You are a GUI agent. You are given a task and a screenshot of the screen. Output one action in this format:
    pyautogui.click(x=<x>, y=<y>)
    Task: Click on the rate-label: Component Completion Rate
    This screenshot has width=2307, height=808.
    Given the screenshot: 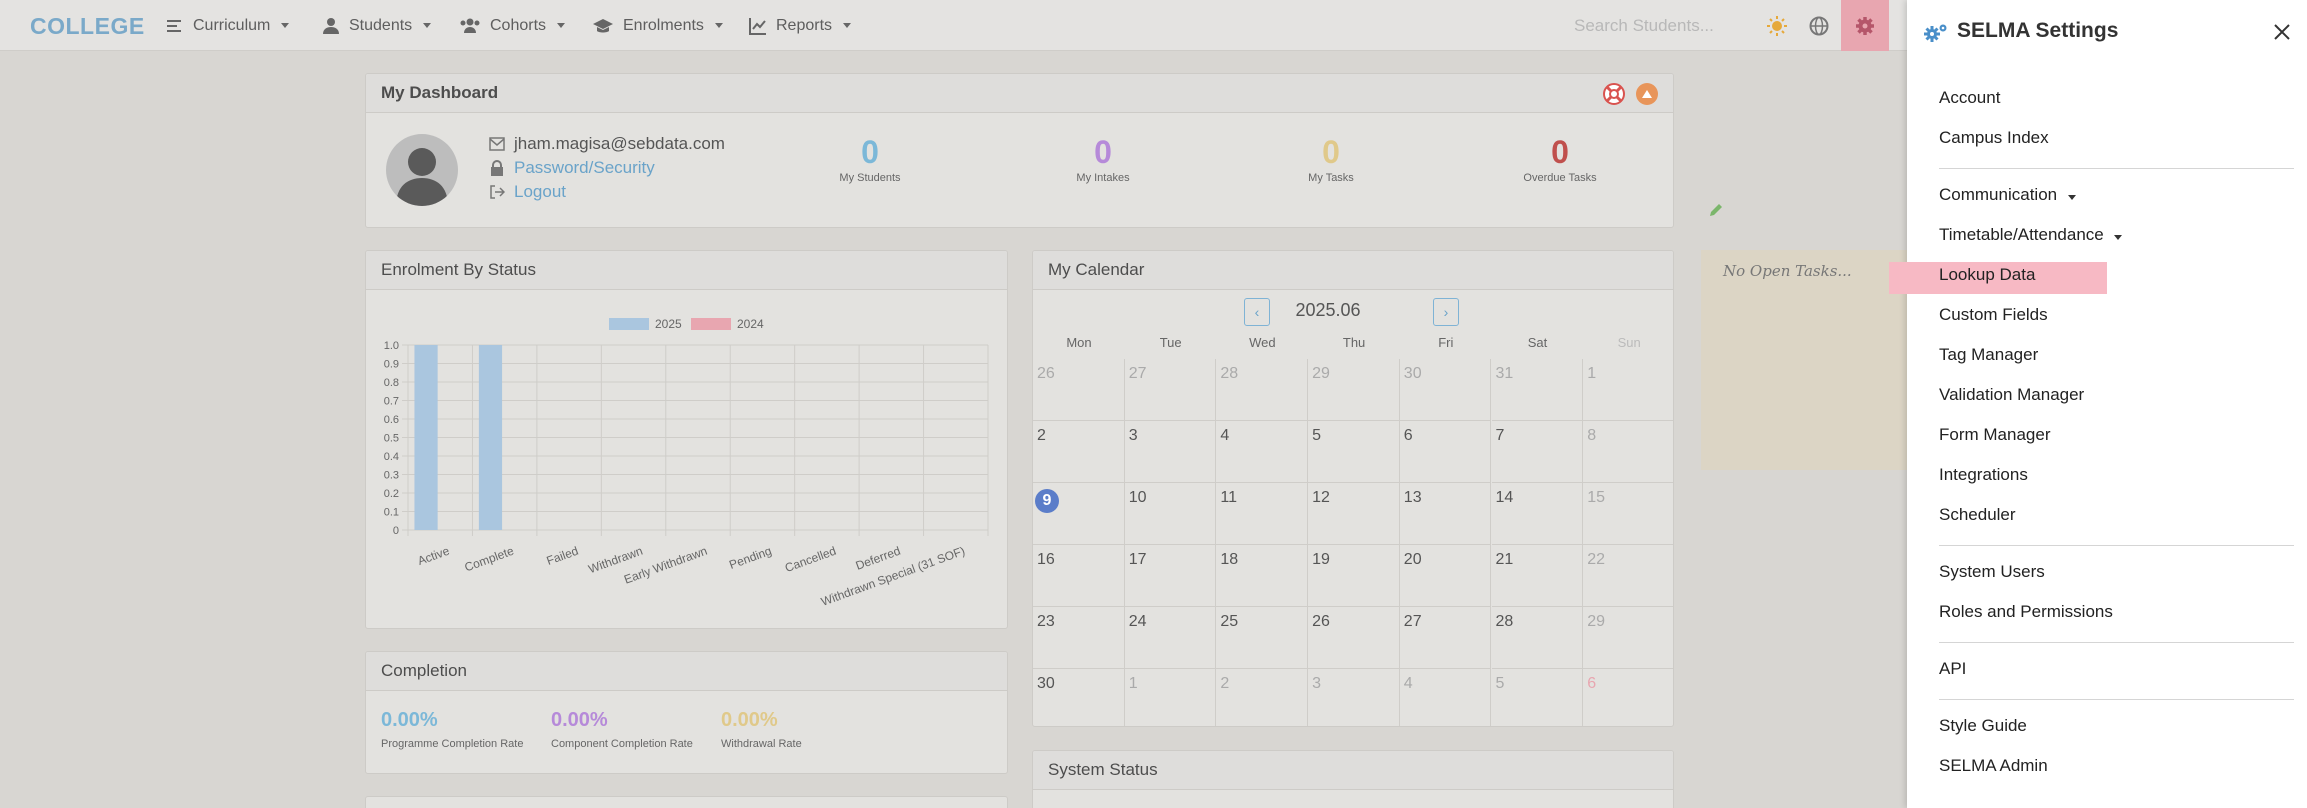 What is the action you would take?
    pyautogui.click(x=622, y=744)
    